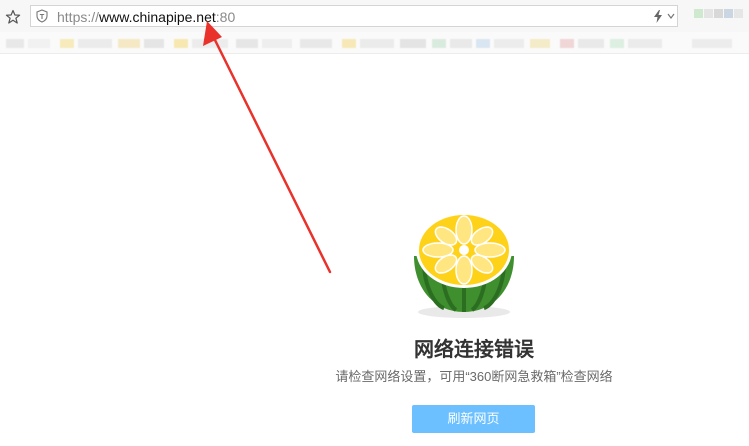 The height and width of the screenshot is (446, 749). What do you see at coordinates (671, 16) in the screenshot?
I see `chevron-down-icon` at bounding box center [671, 16].